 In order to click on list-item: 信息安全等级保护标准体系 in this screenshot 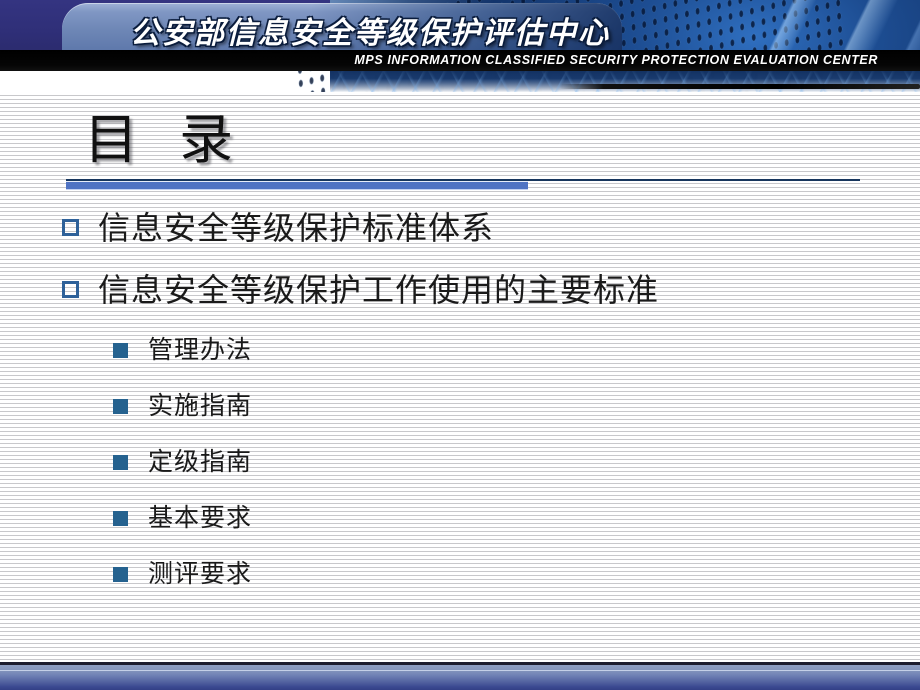, I will do `click(460, 237)`.